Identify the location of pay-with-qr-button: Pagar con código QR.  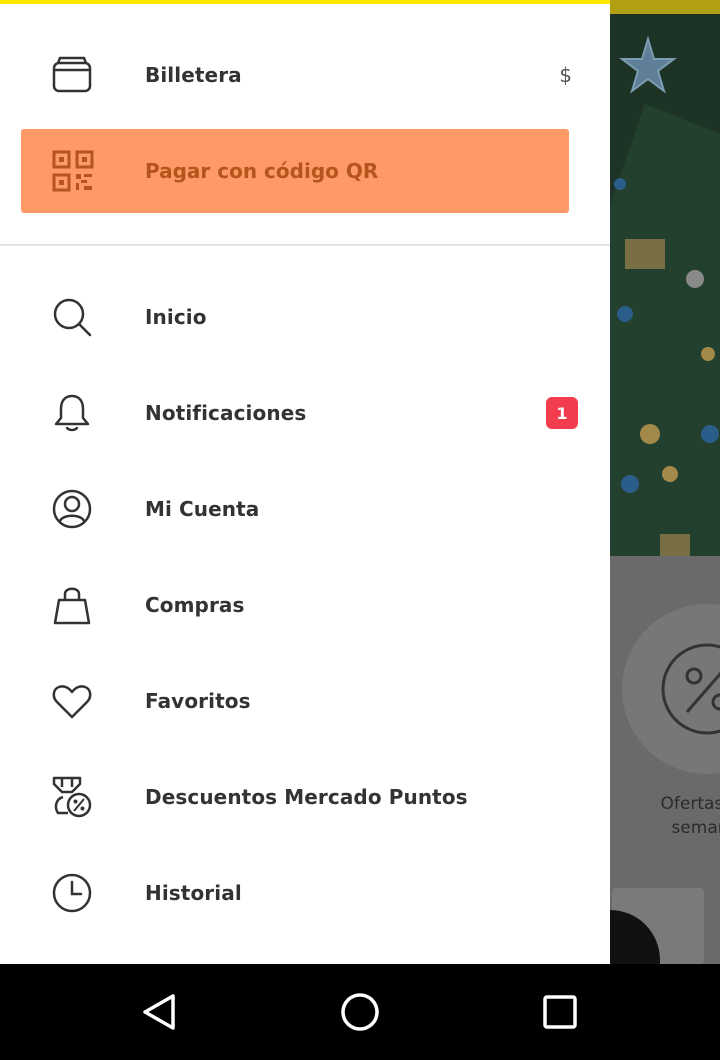
(295, 171).